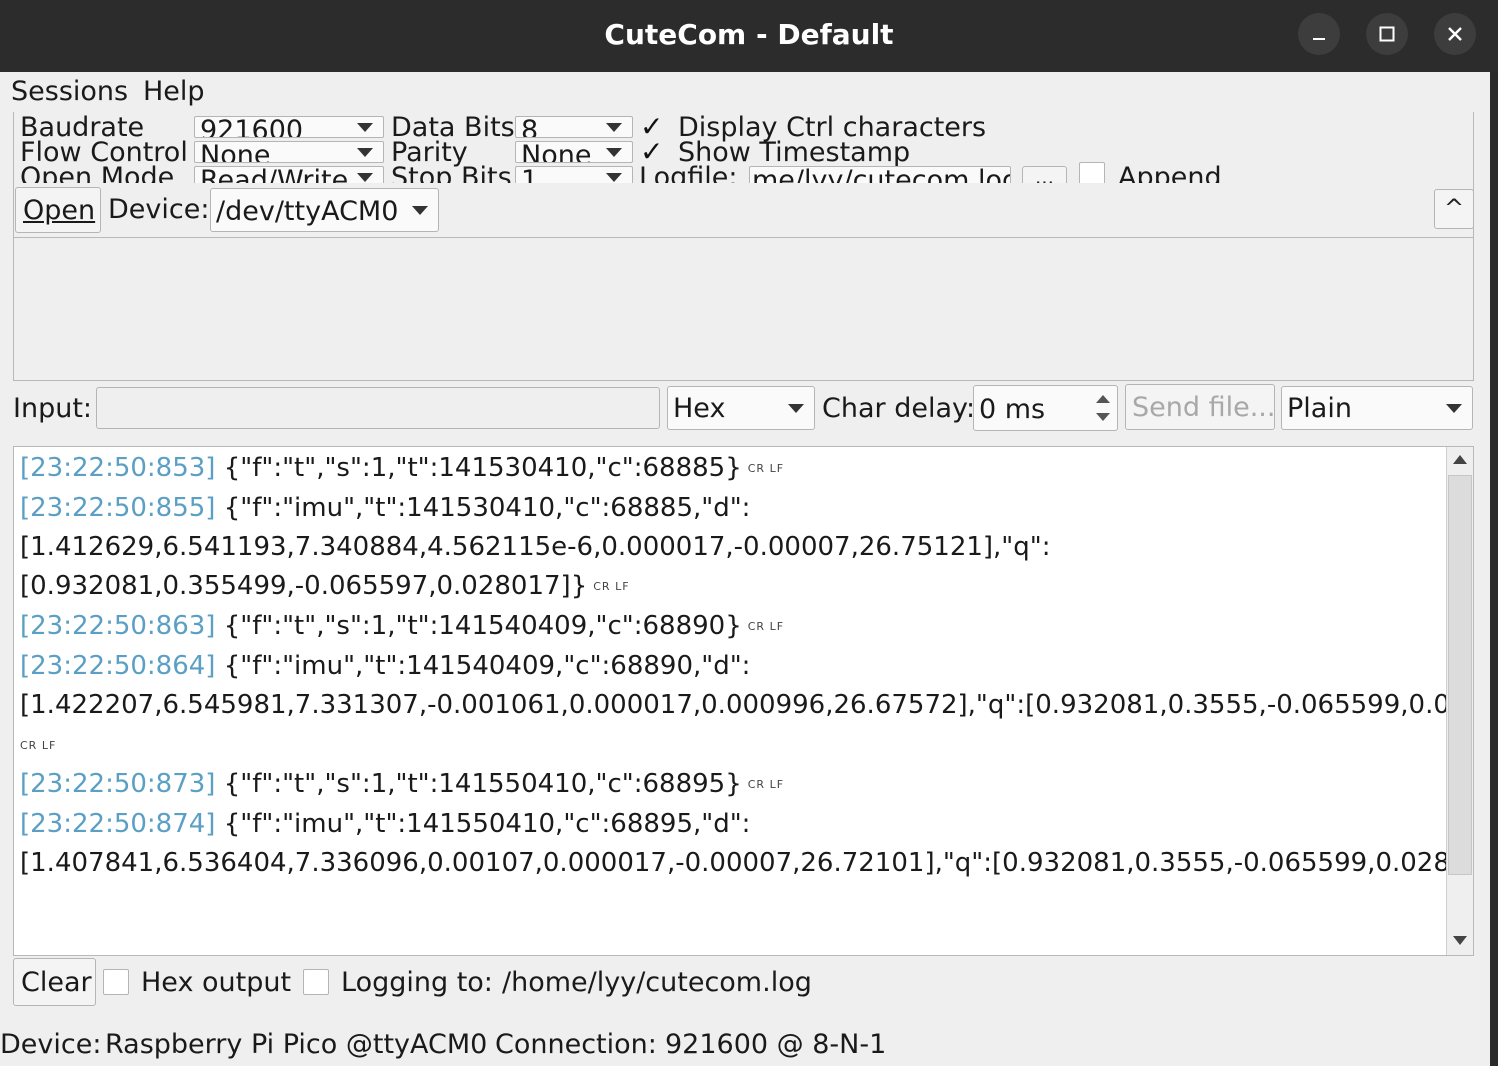 This screenshot has height=1066, width=1498. What do you see at coordinates (51, 1044) in the screenshot?
I see `status-device-label: Device:` at bounding box center [51, 1044].